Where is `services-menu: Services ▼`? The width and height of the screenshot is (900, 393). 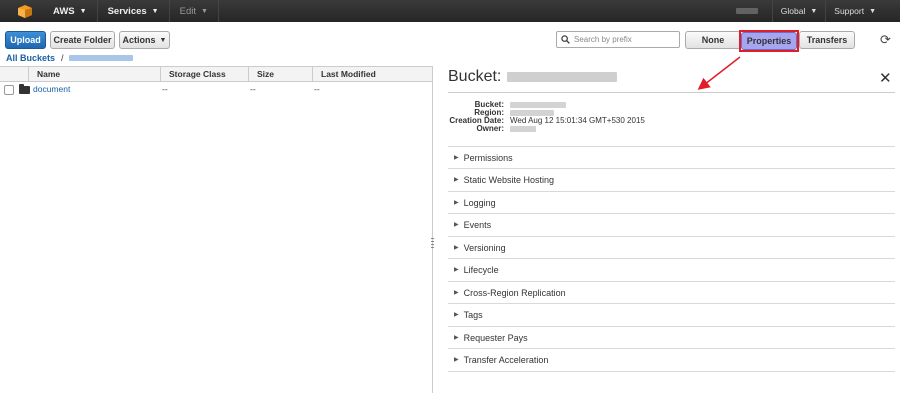
services-menu: Services ▼ is located at coordinates (133, 11).